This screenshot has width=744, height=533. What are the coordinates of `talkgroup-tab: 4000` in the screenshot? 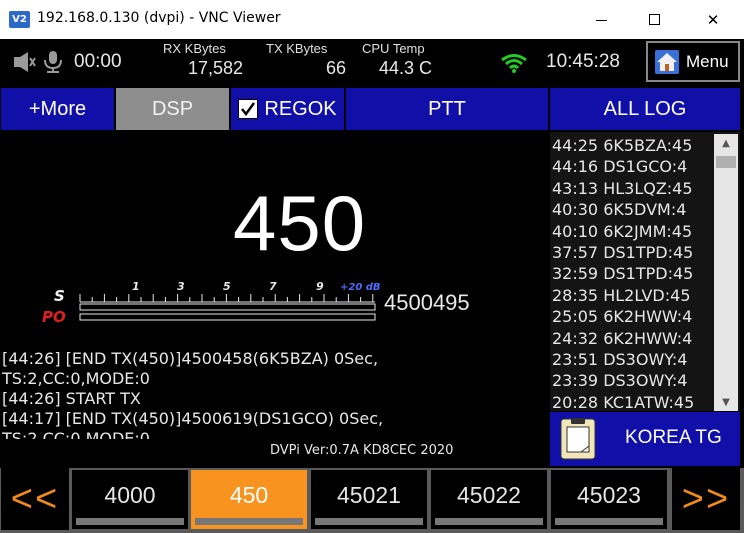 It's located at (130, 499).